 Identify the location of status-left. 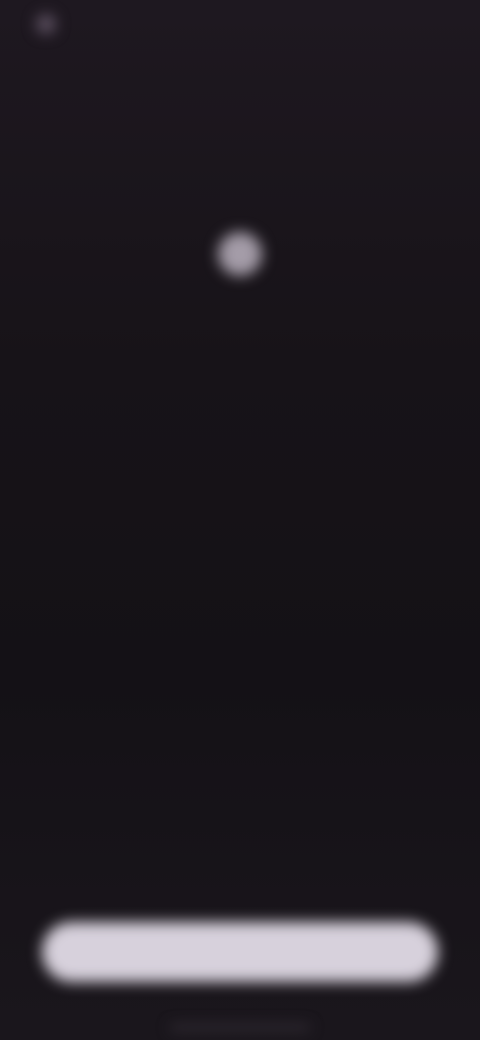
(53, 24).